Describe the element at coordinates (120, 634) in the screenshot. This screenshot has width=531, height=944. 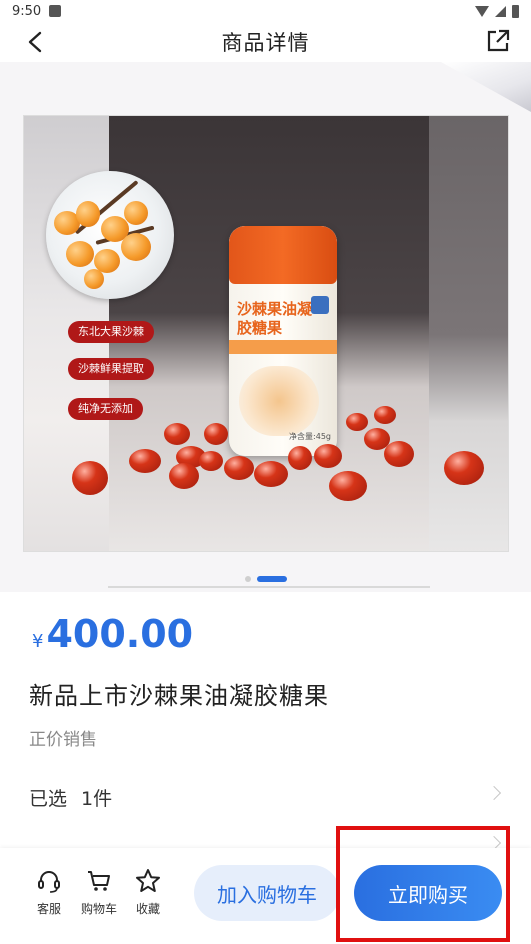
I see `price-value: 400.00` at that location.